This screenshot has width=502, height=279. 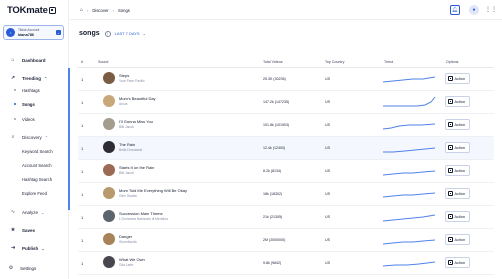 What do you see at coordinates (491, 9) in the screenshot?
I see `apps-grid-icon: ⋮⋮` at bounding box center [491, 9].